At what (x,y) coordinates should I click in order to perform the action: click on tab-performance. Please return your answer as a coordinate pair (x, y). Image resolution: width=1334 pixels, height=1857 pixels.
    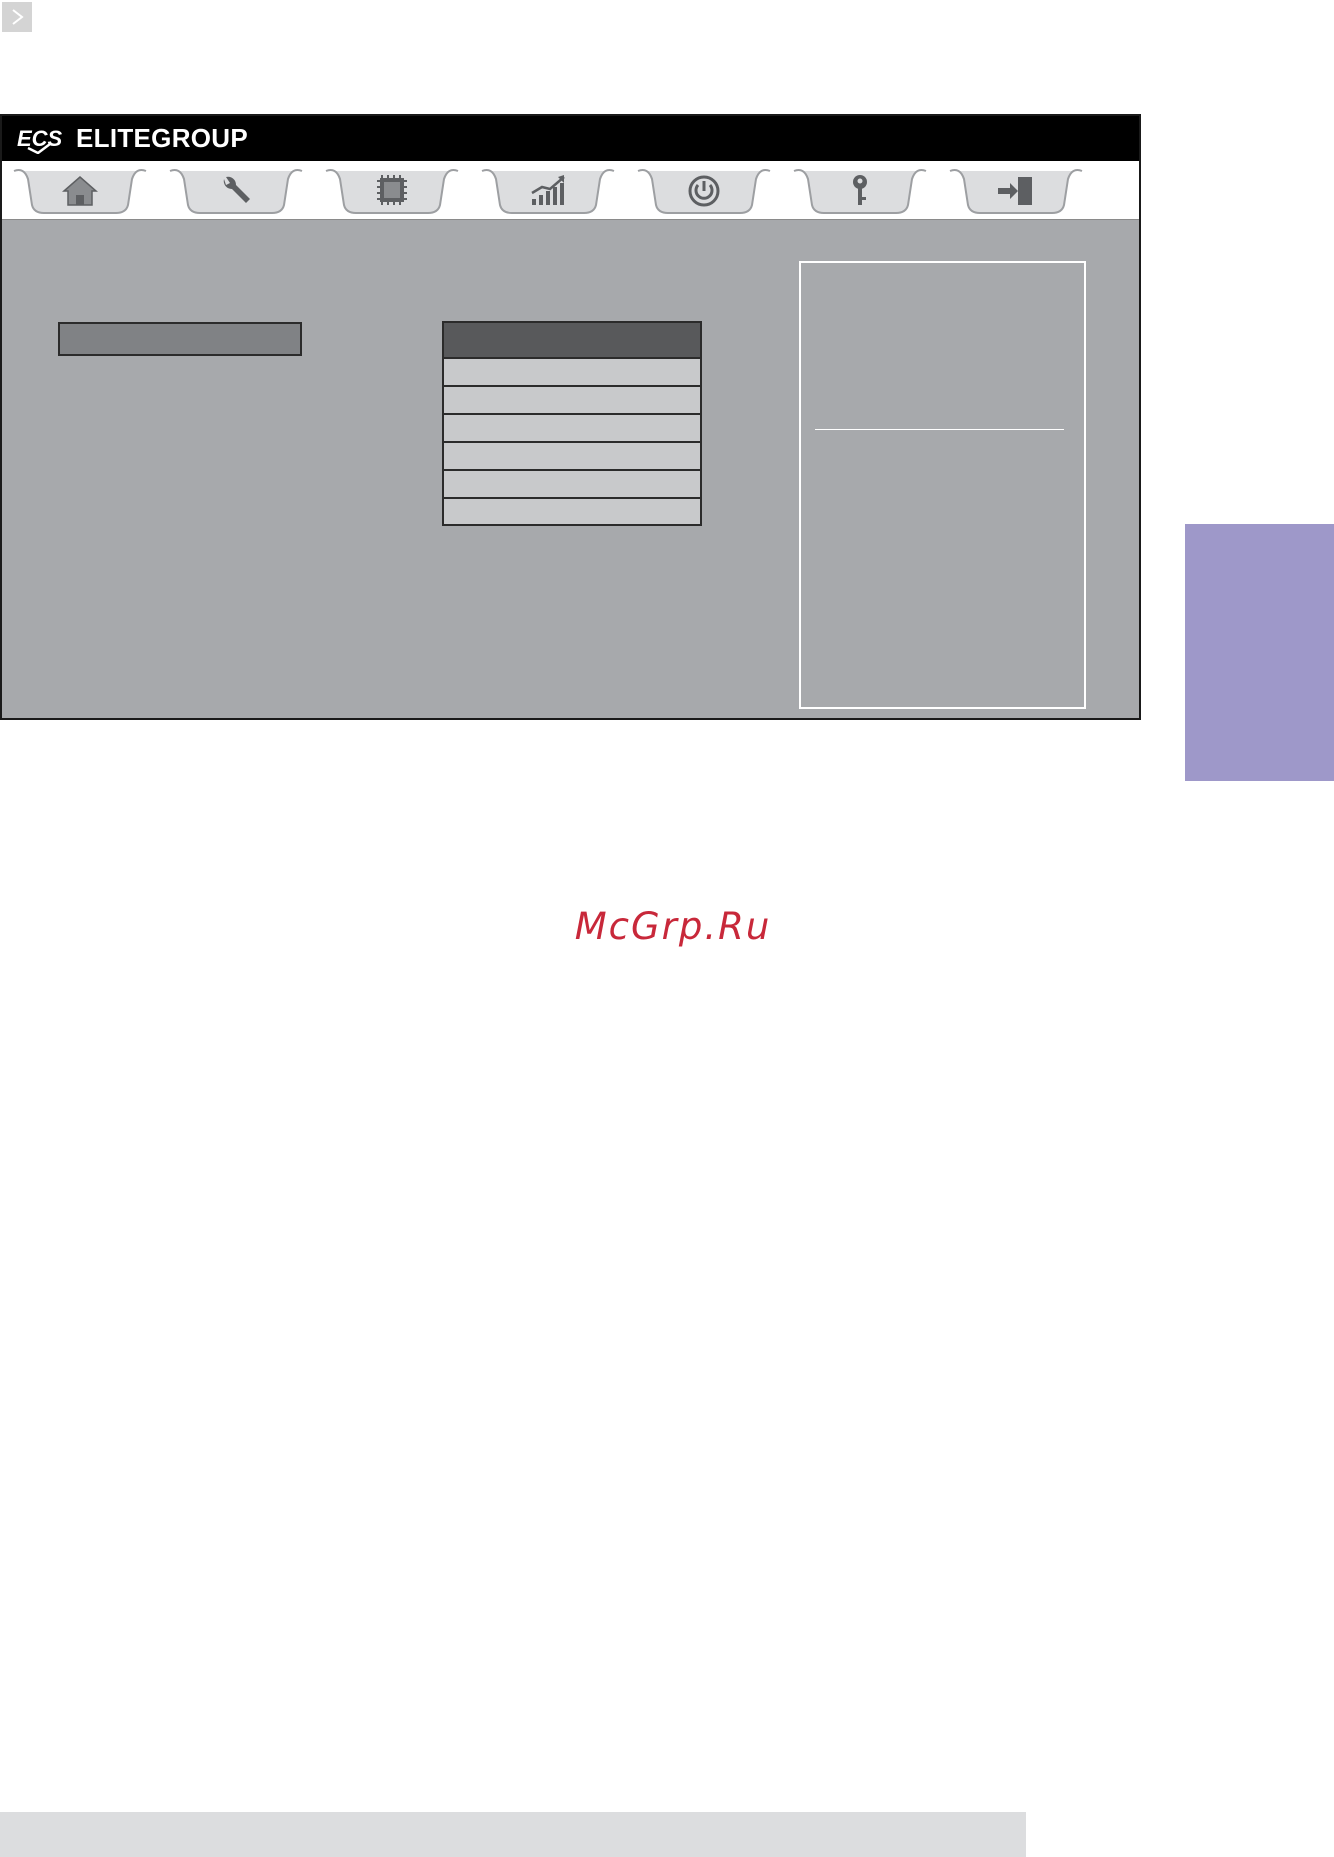
    Looking at the image, I should click on (548, 191).